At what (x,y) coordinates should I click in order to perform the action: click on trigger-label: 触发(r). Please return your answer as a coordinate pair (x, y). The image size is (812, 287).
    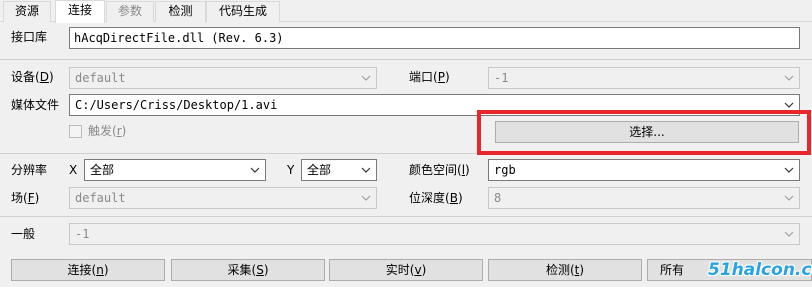
    Looking at the image, I should click on (107, 131).